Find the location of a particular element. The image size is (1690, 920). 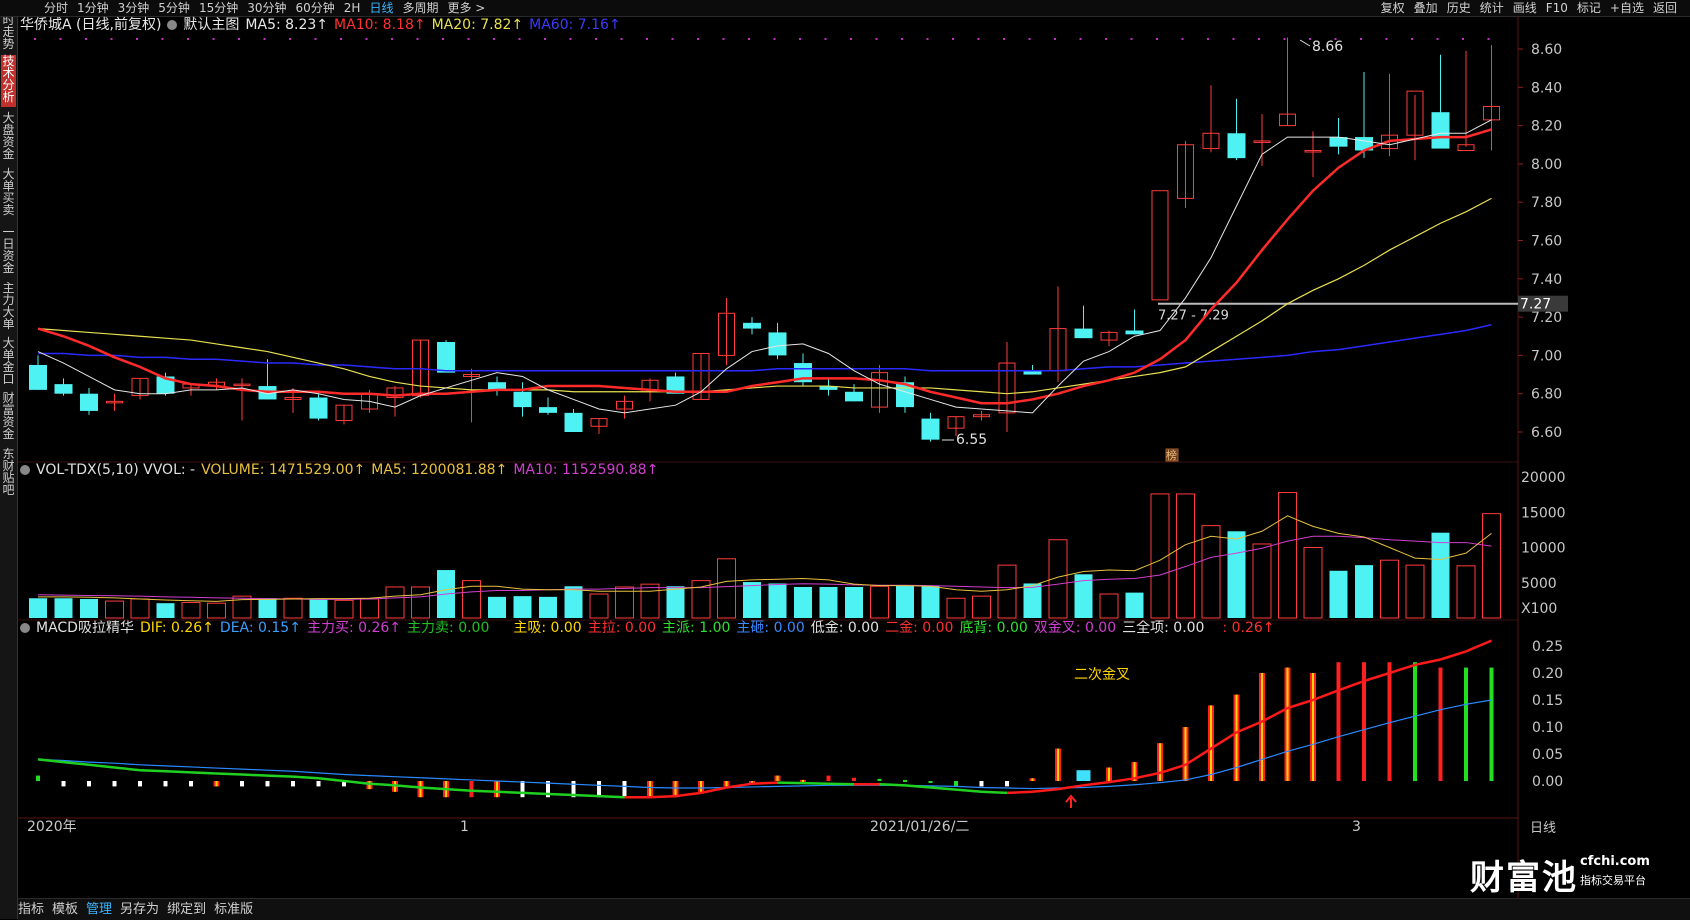

sidebar-tab-5: 主力大单 is located at coordinates (8, 308).